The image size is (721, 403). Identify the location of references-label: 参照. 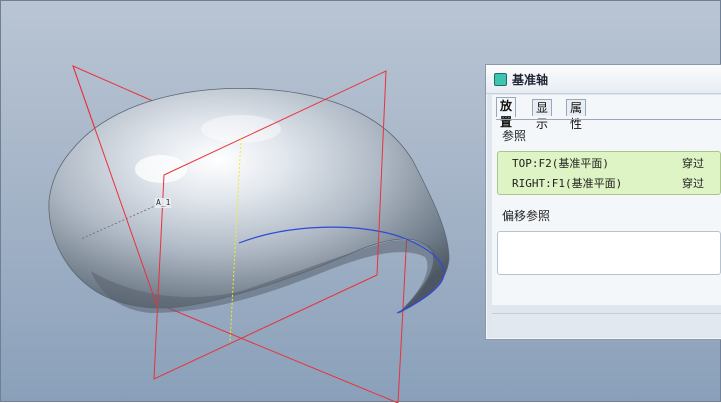
(514, 136).